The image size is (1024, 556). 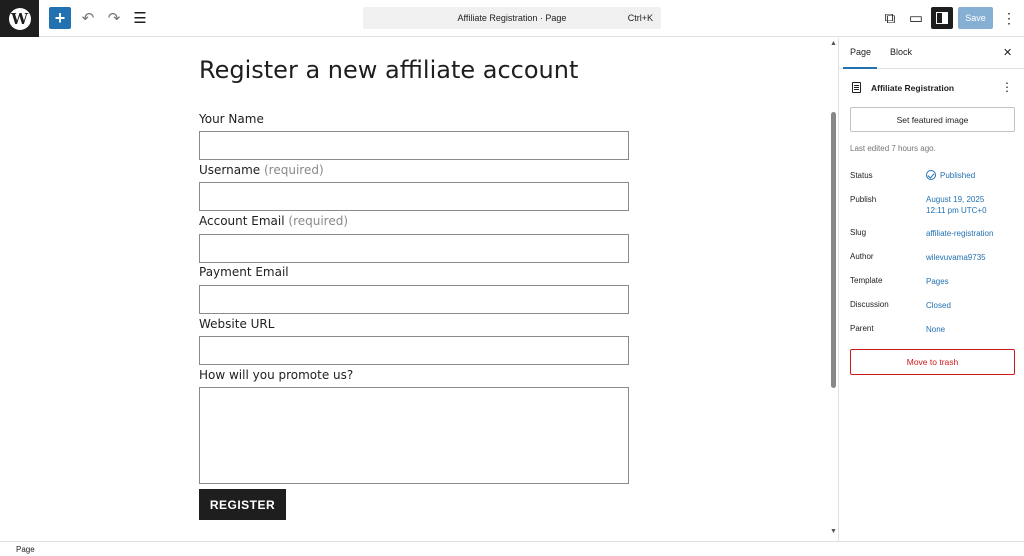 What do you see at coordinates (913, 88) in the screenshot?
I see `sidebar-page-title: Affiliate Registration` at bounding box center [913, 88].